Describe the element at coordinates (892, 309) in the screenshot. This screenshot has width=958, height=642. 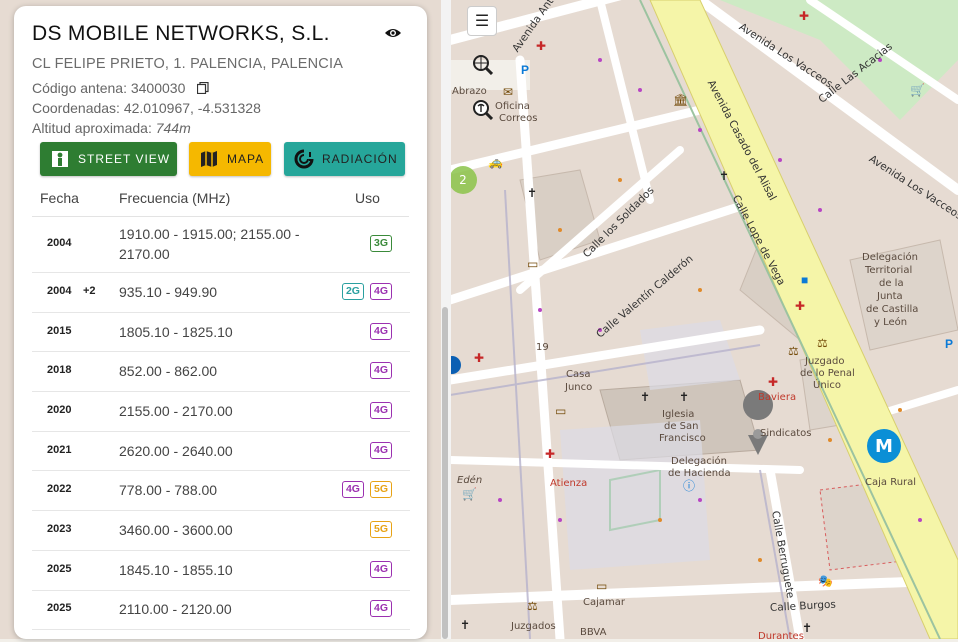
I see `place-label: de Castilla` at that location.